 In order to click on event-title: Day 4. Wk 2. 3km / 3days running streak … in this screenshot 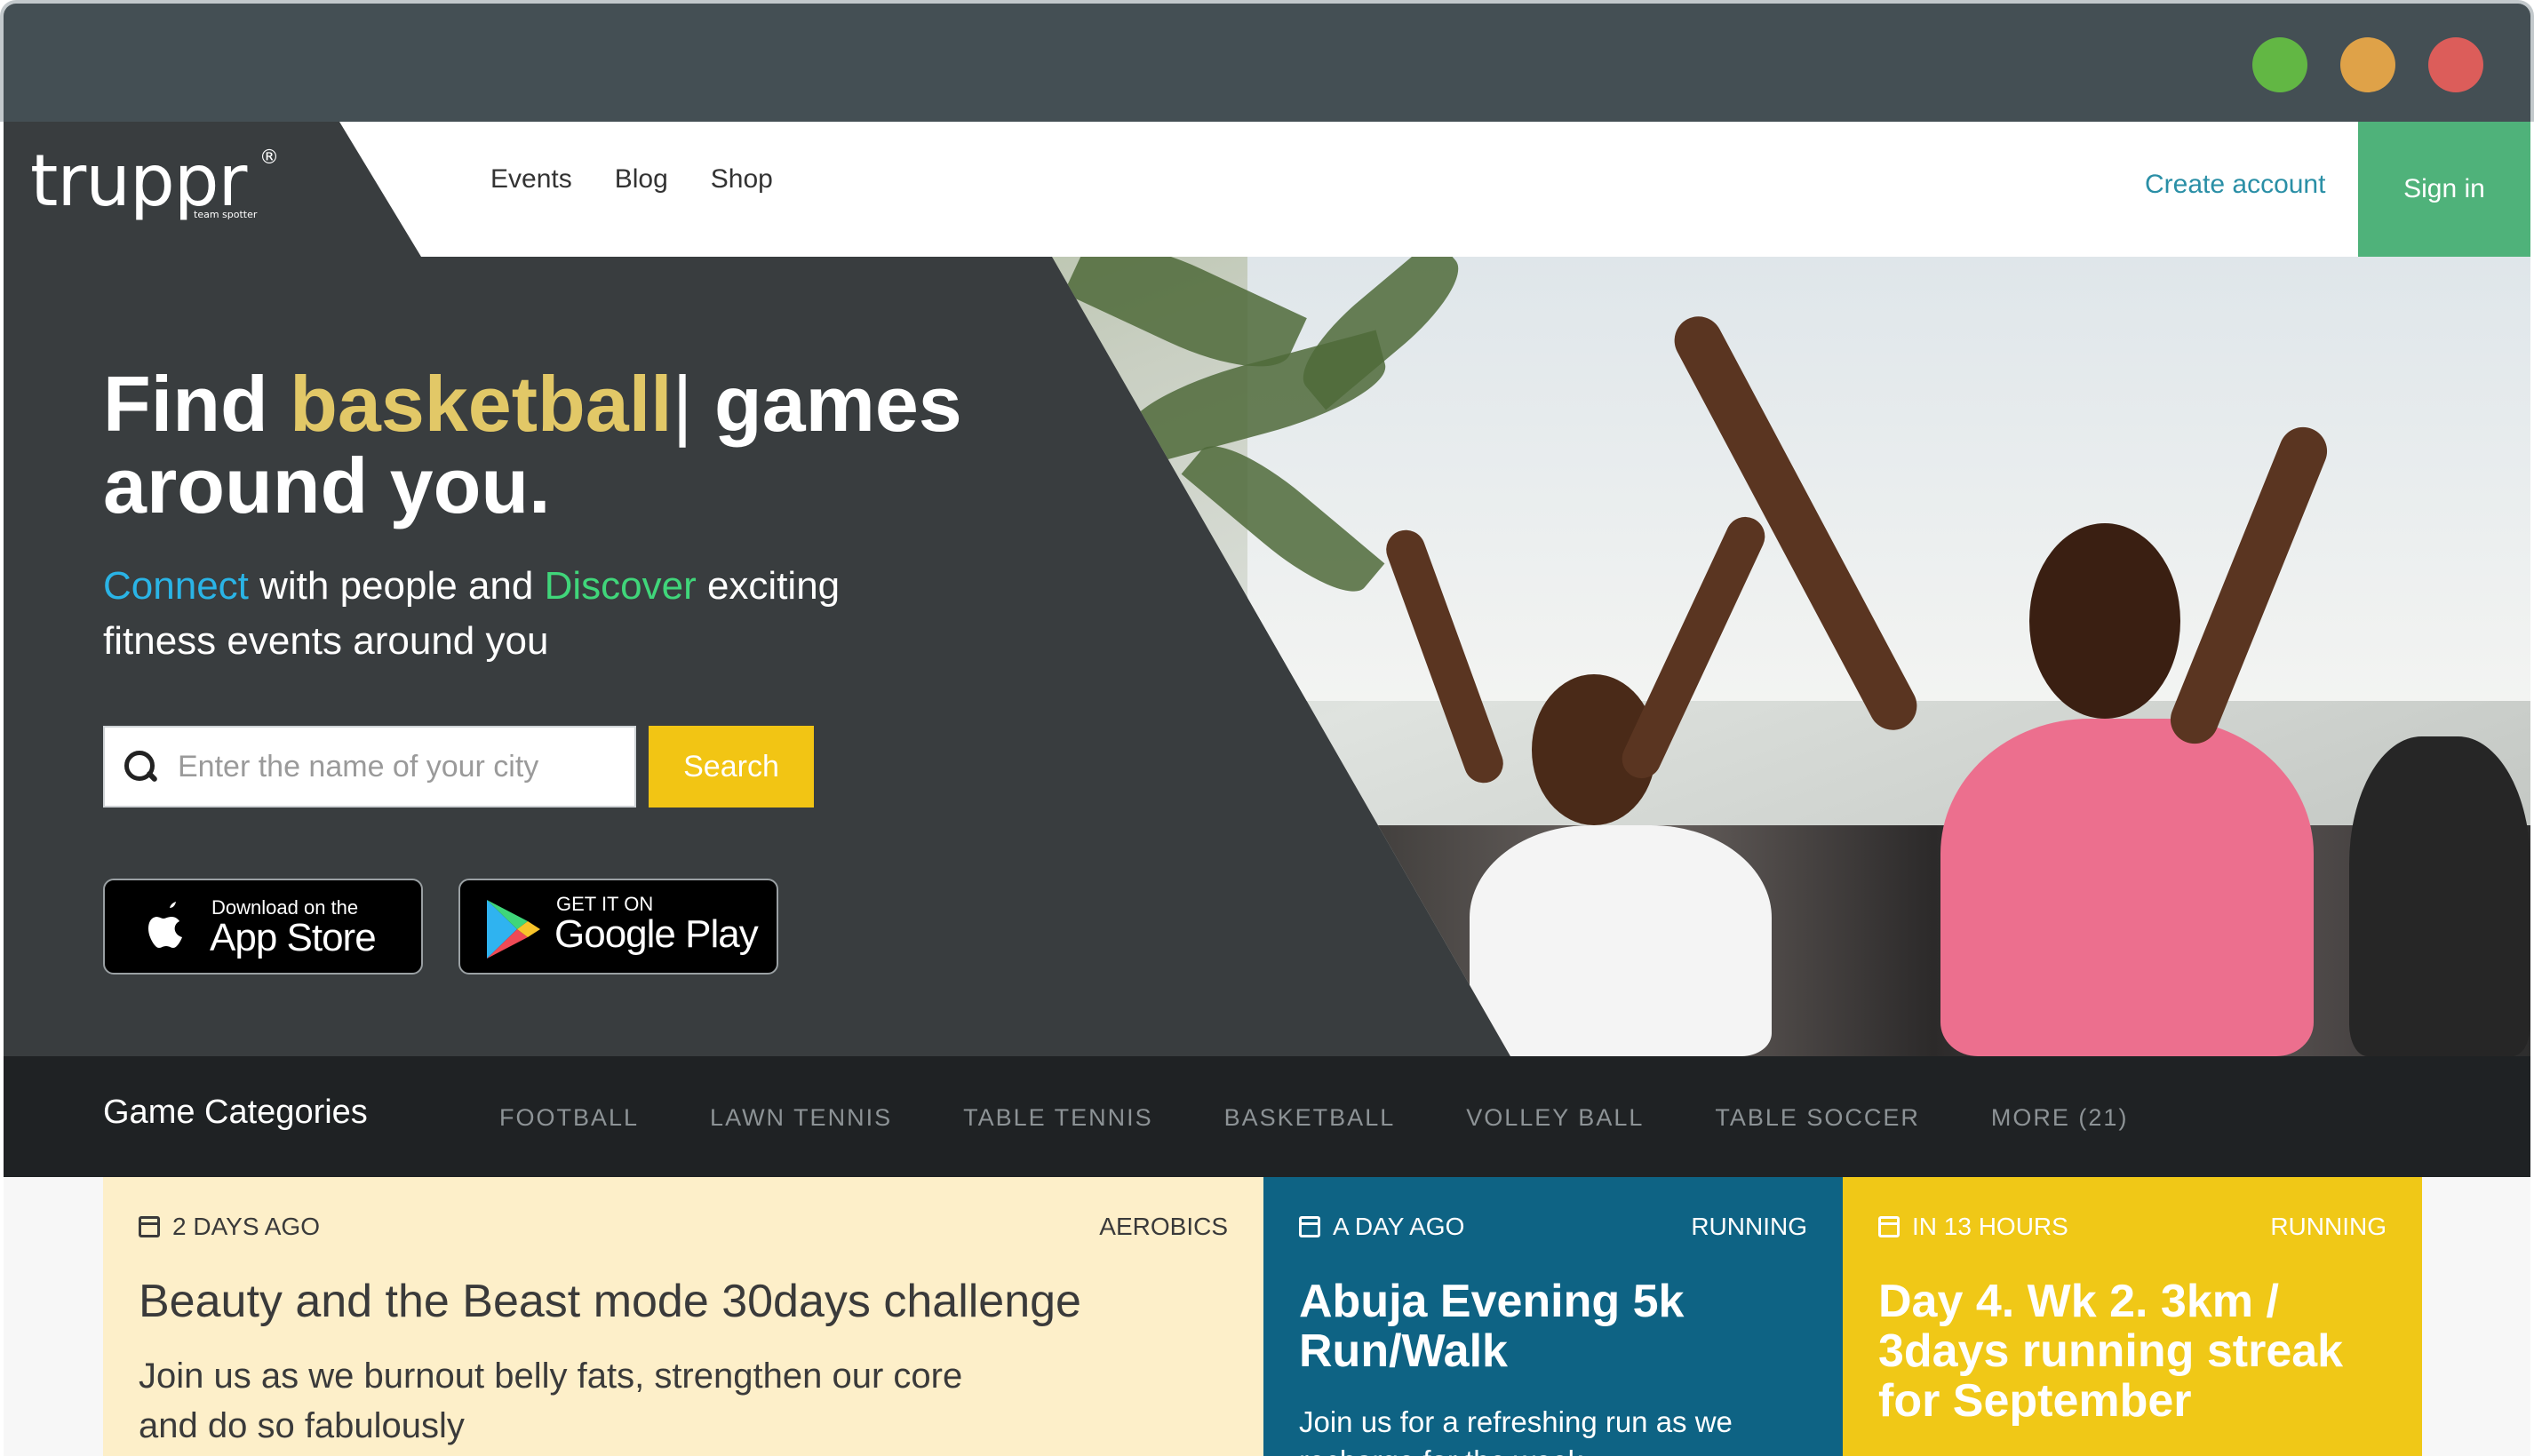, I will do `click(2111, 1351)`.